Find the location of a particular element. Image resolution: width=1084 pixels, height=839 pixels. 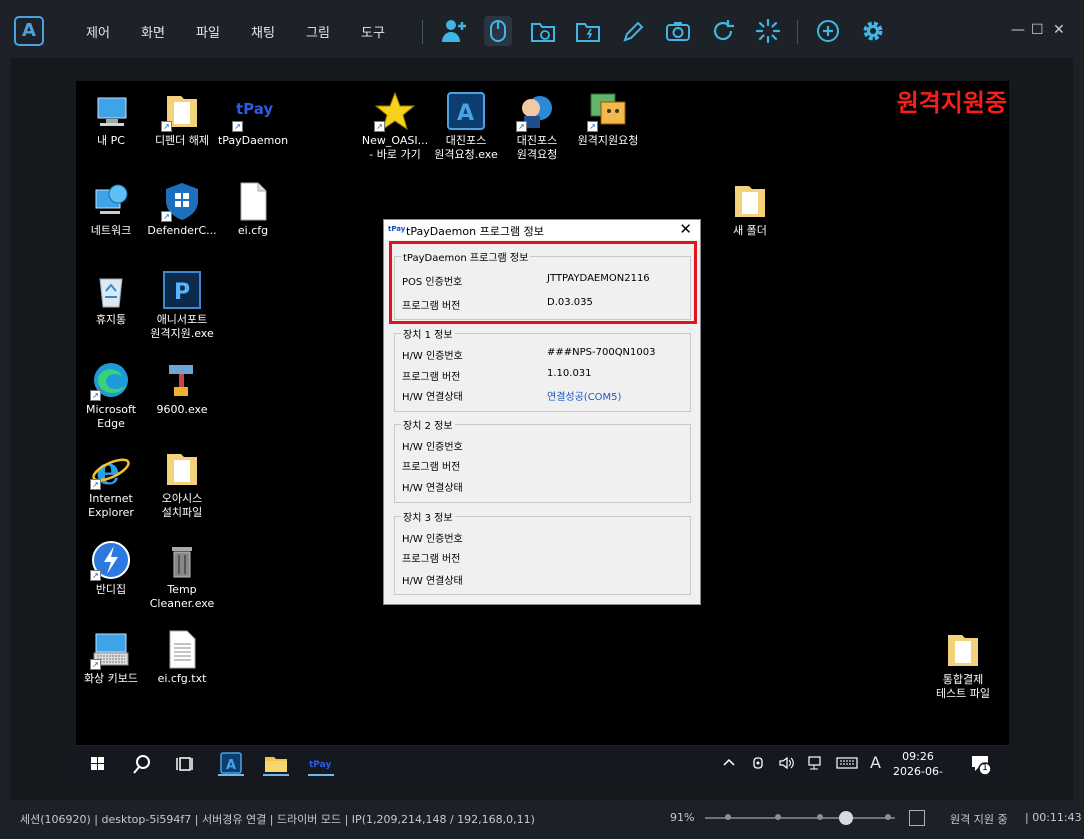

svg-text: tPay is located at coordinates (254, 109).